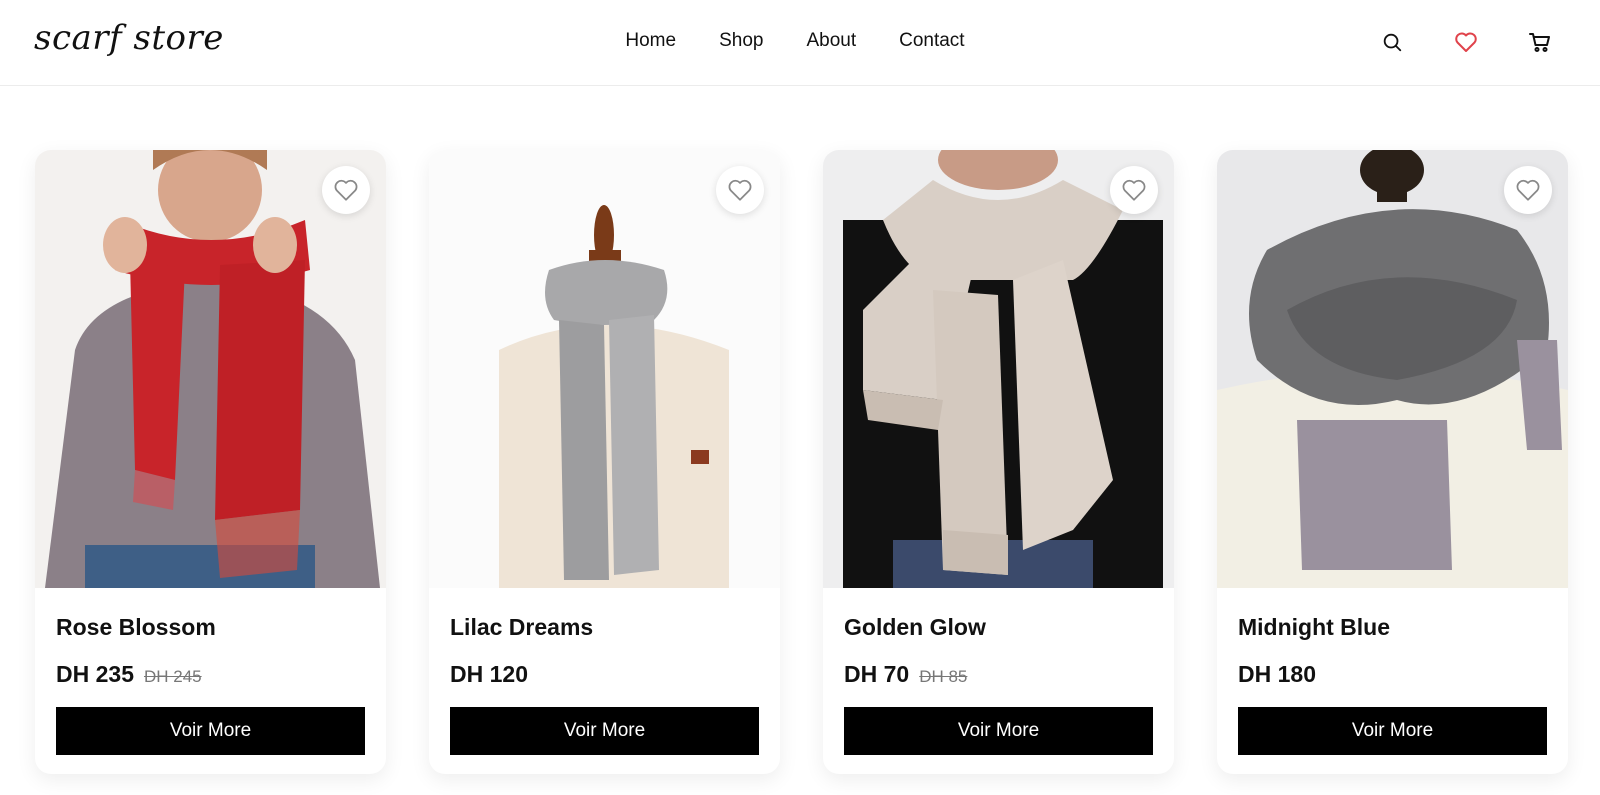 The height and width of the screenshot is (795, 1600). Describe the element at coordinates (210, 676) in the screenshot. I see `price-row: DH 235 DH 245` at that location.